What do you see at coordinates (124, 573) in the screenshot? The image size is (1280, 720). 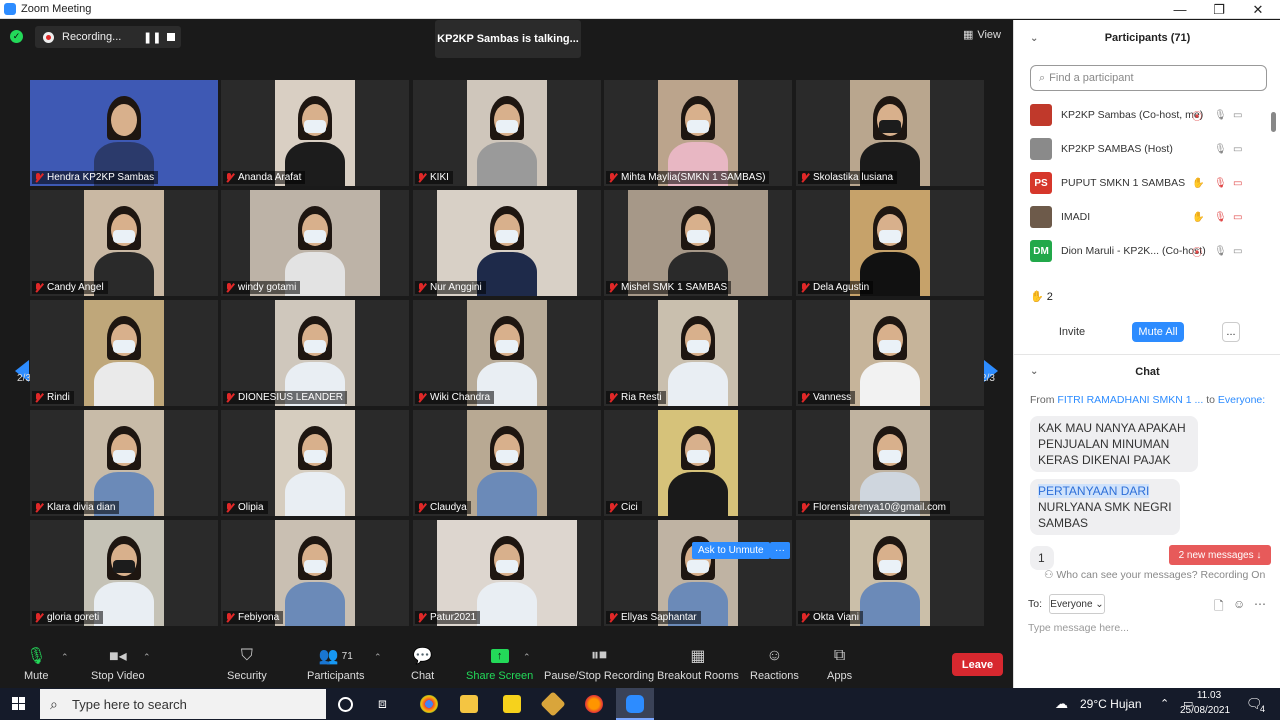 I see `participant-video-tile: gloria goreti` at bounding box center [124, 573].